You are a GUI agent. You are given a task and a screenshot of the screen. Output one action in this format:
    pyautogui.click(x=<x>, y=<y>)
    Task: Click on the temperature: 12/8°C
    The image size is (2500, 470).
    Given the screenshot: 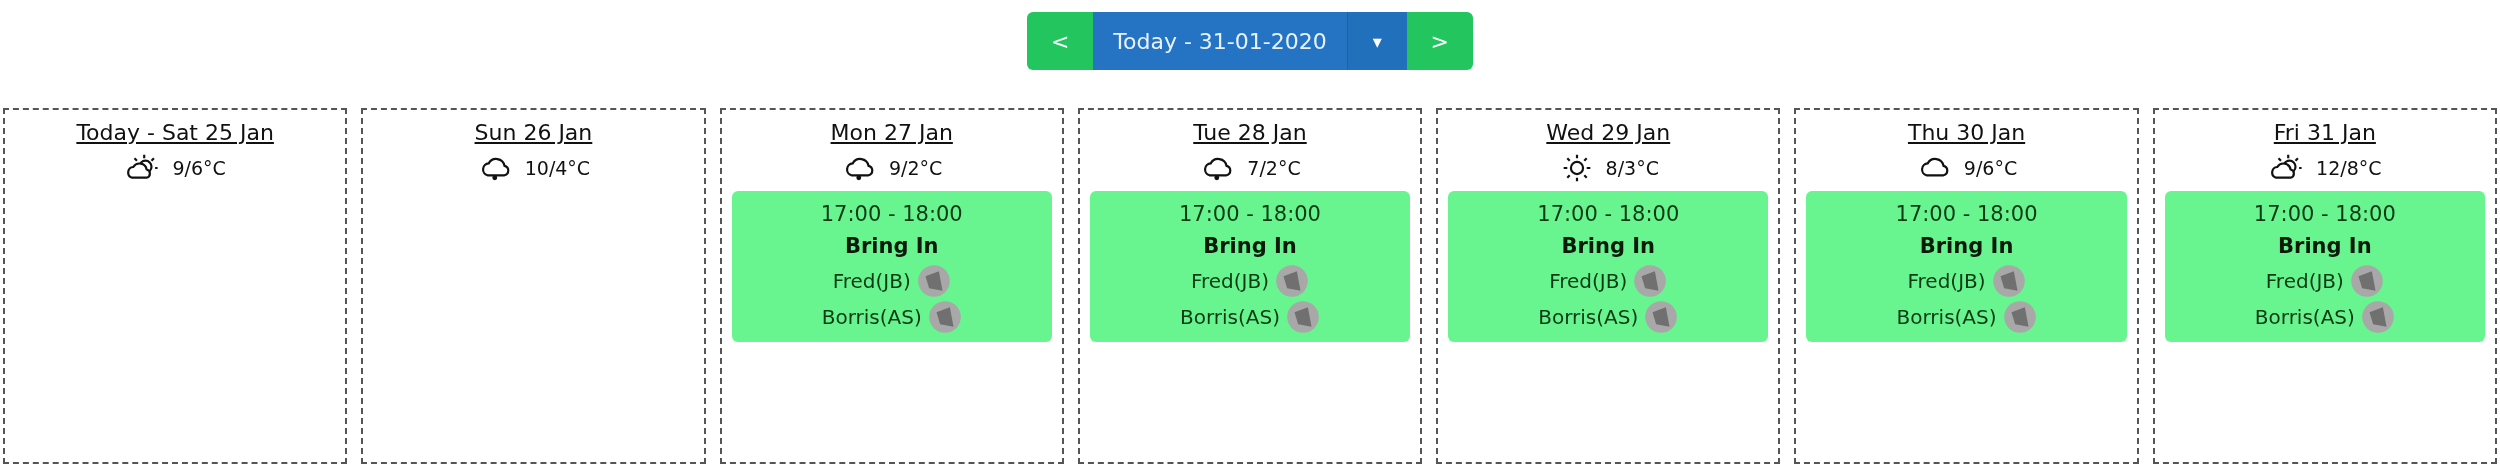 What is the action you would take?
    pyautogui.click(x=2349, y=168)
    